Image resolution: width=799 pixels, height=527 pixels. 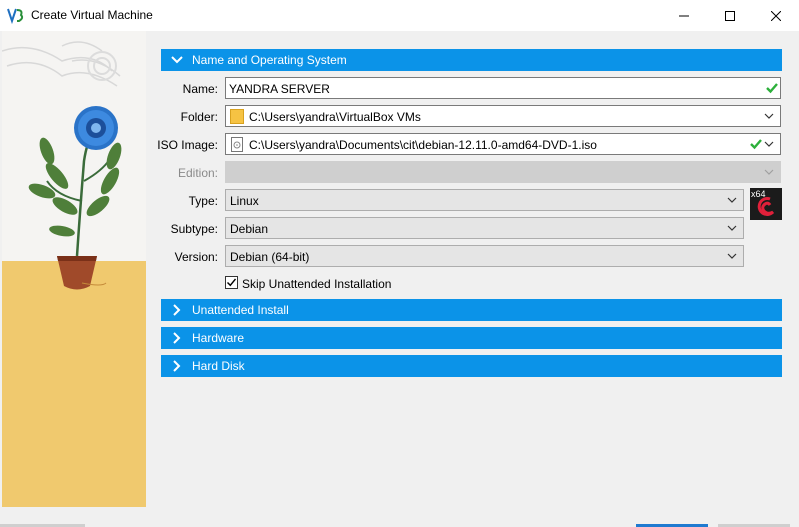 What do you see at coordinates (484, 200) in the screenshot?
I see `type-select: Linux` at bounding box center [484, 200].